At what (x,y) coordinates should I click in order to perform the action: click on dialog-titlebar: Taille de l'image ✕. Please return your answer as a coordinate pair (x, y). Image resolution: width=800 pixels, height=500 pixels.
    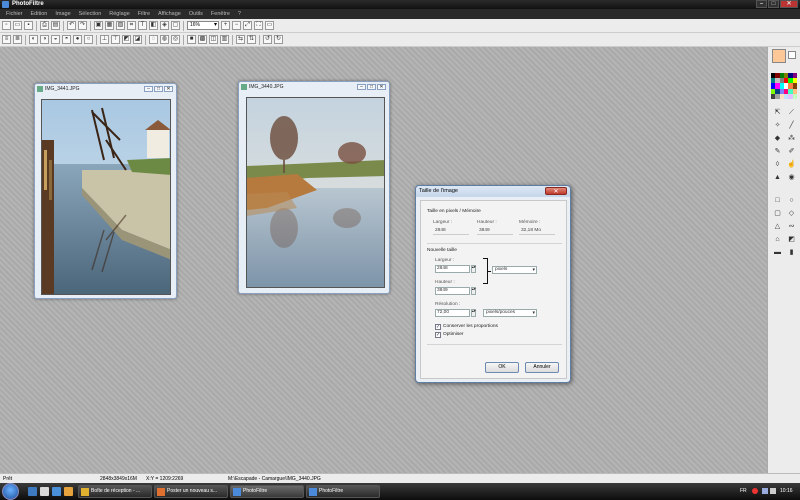
    Looking at the image, I should click on (493, 191).